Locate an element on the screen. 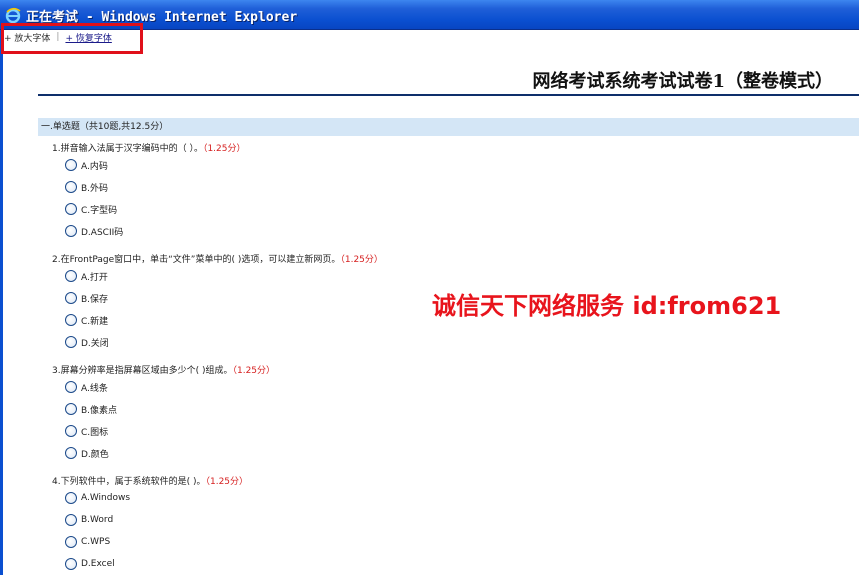 The height and width of the screenshot is (575, 859). option-2a: A.打开 is located at coordinates (86, 276).